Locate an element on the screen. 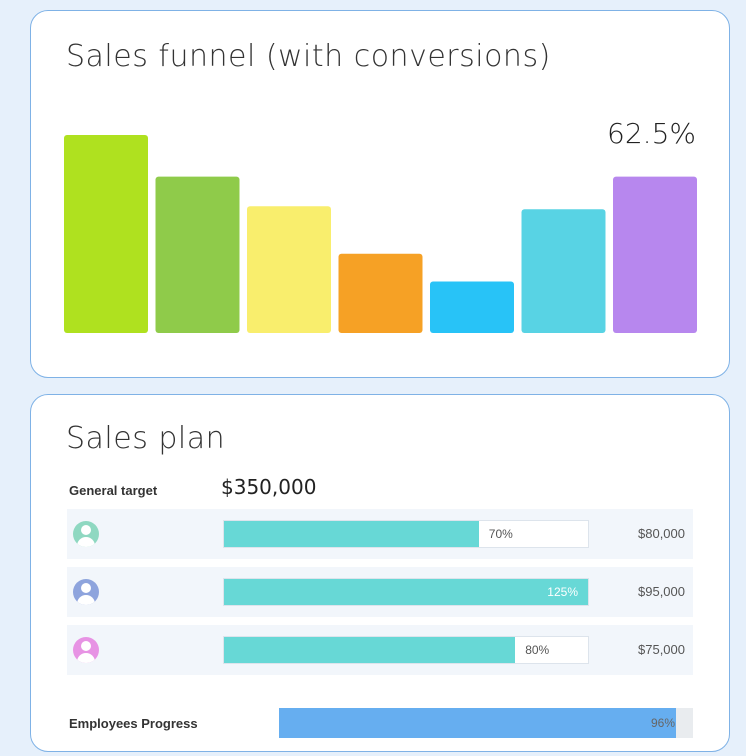 The width and height of the screenshot is (746, 756). employees-progress-percent: 96% is located at coordinates (662, 723).